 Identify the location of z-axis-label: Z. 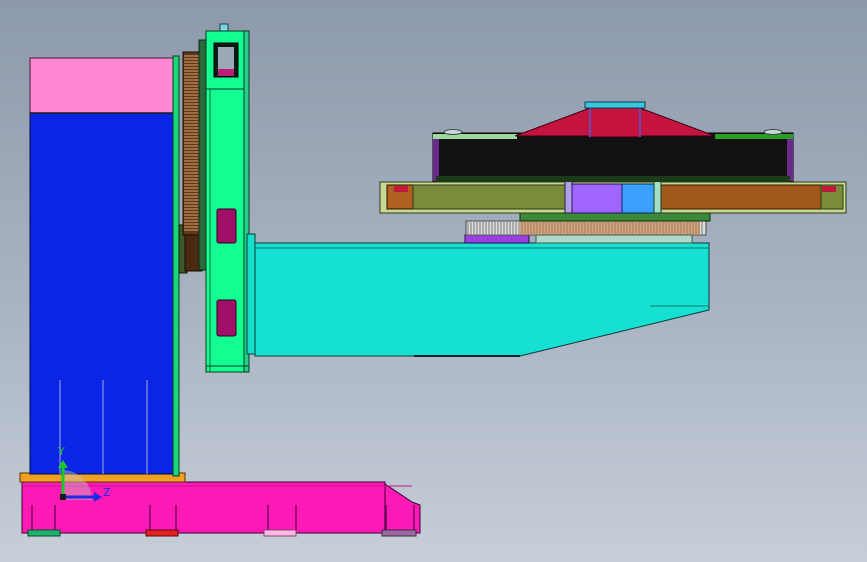
(107, 492).